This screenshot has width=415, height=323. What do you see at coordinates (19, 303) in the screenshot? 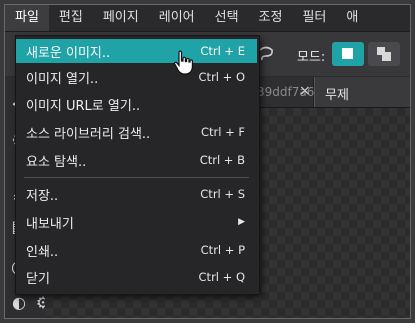
I see `dodge-tool-icon: ◐` at bounding box center [19, 303].